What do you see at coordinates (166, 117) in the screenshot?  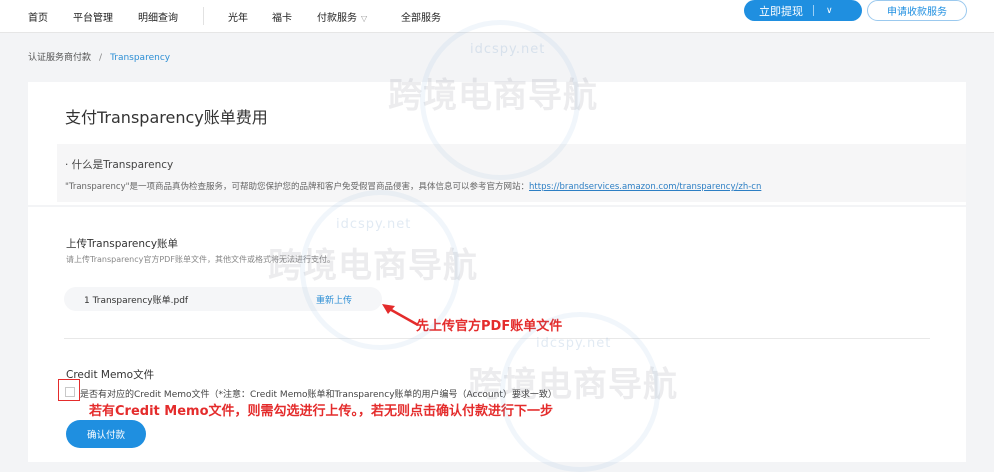 I see `page-title: 支付Transparency账单费用` at bounding box center [166, 117].